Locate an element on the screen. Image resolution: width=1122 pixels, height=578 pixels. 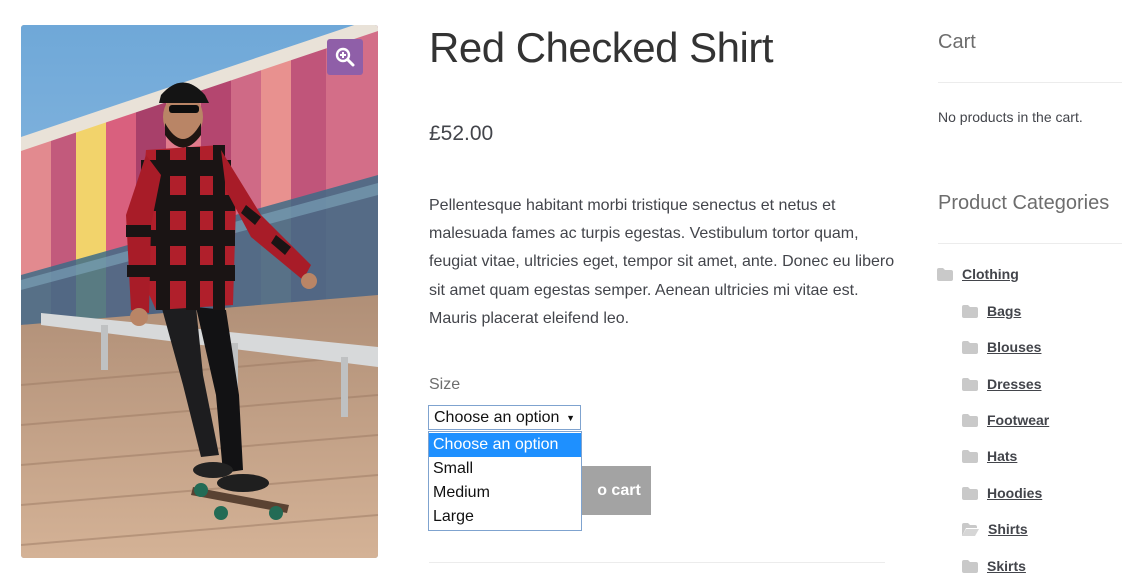
add-to-cart-label: o cart is located at coordinates (619, 490).